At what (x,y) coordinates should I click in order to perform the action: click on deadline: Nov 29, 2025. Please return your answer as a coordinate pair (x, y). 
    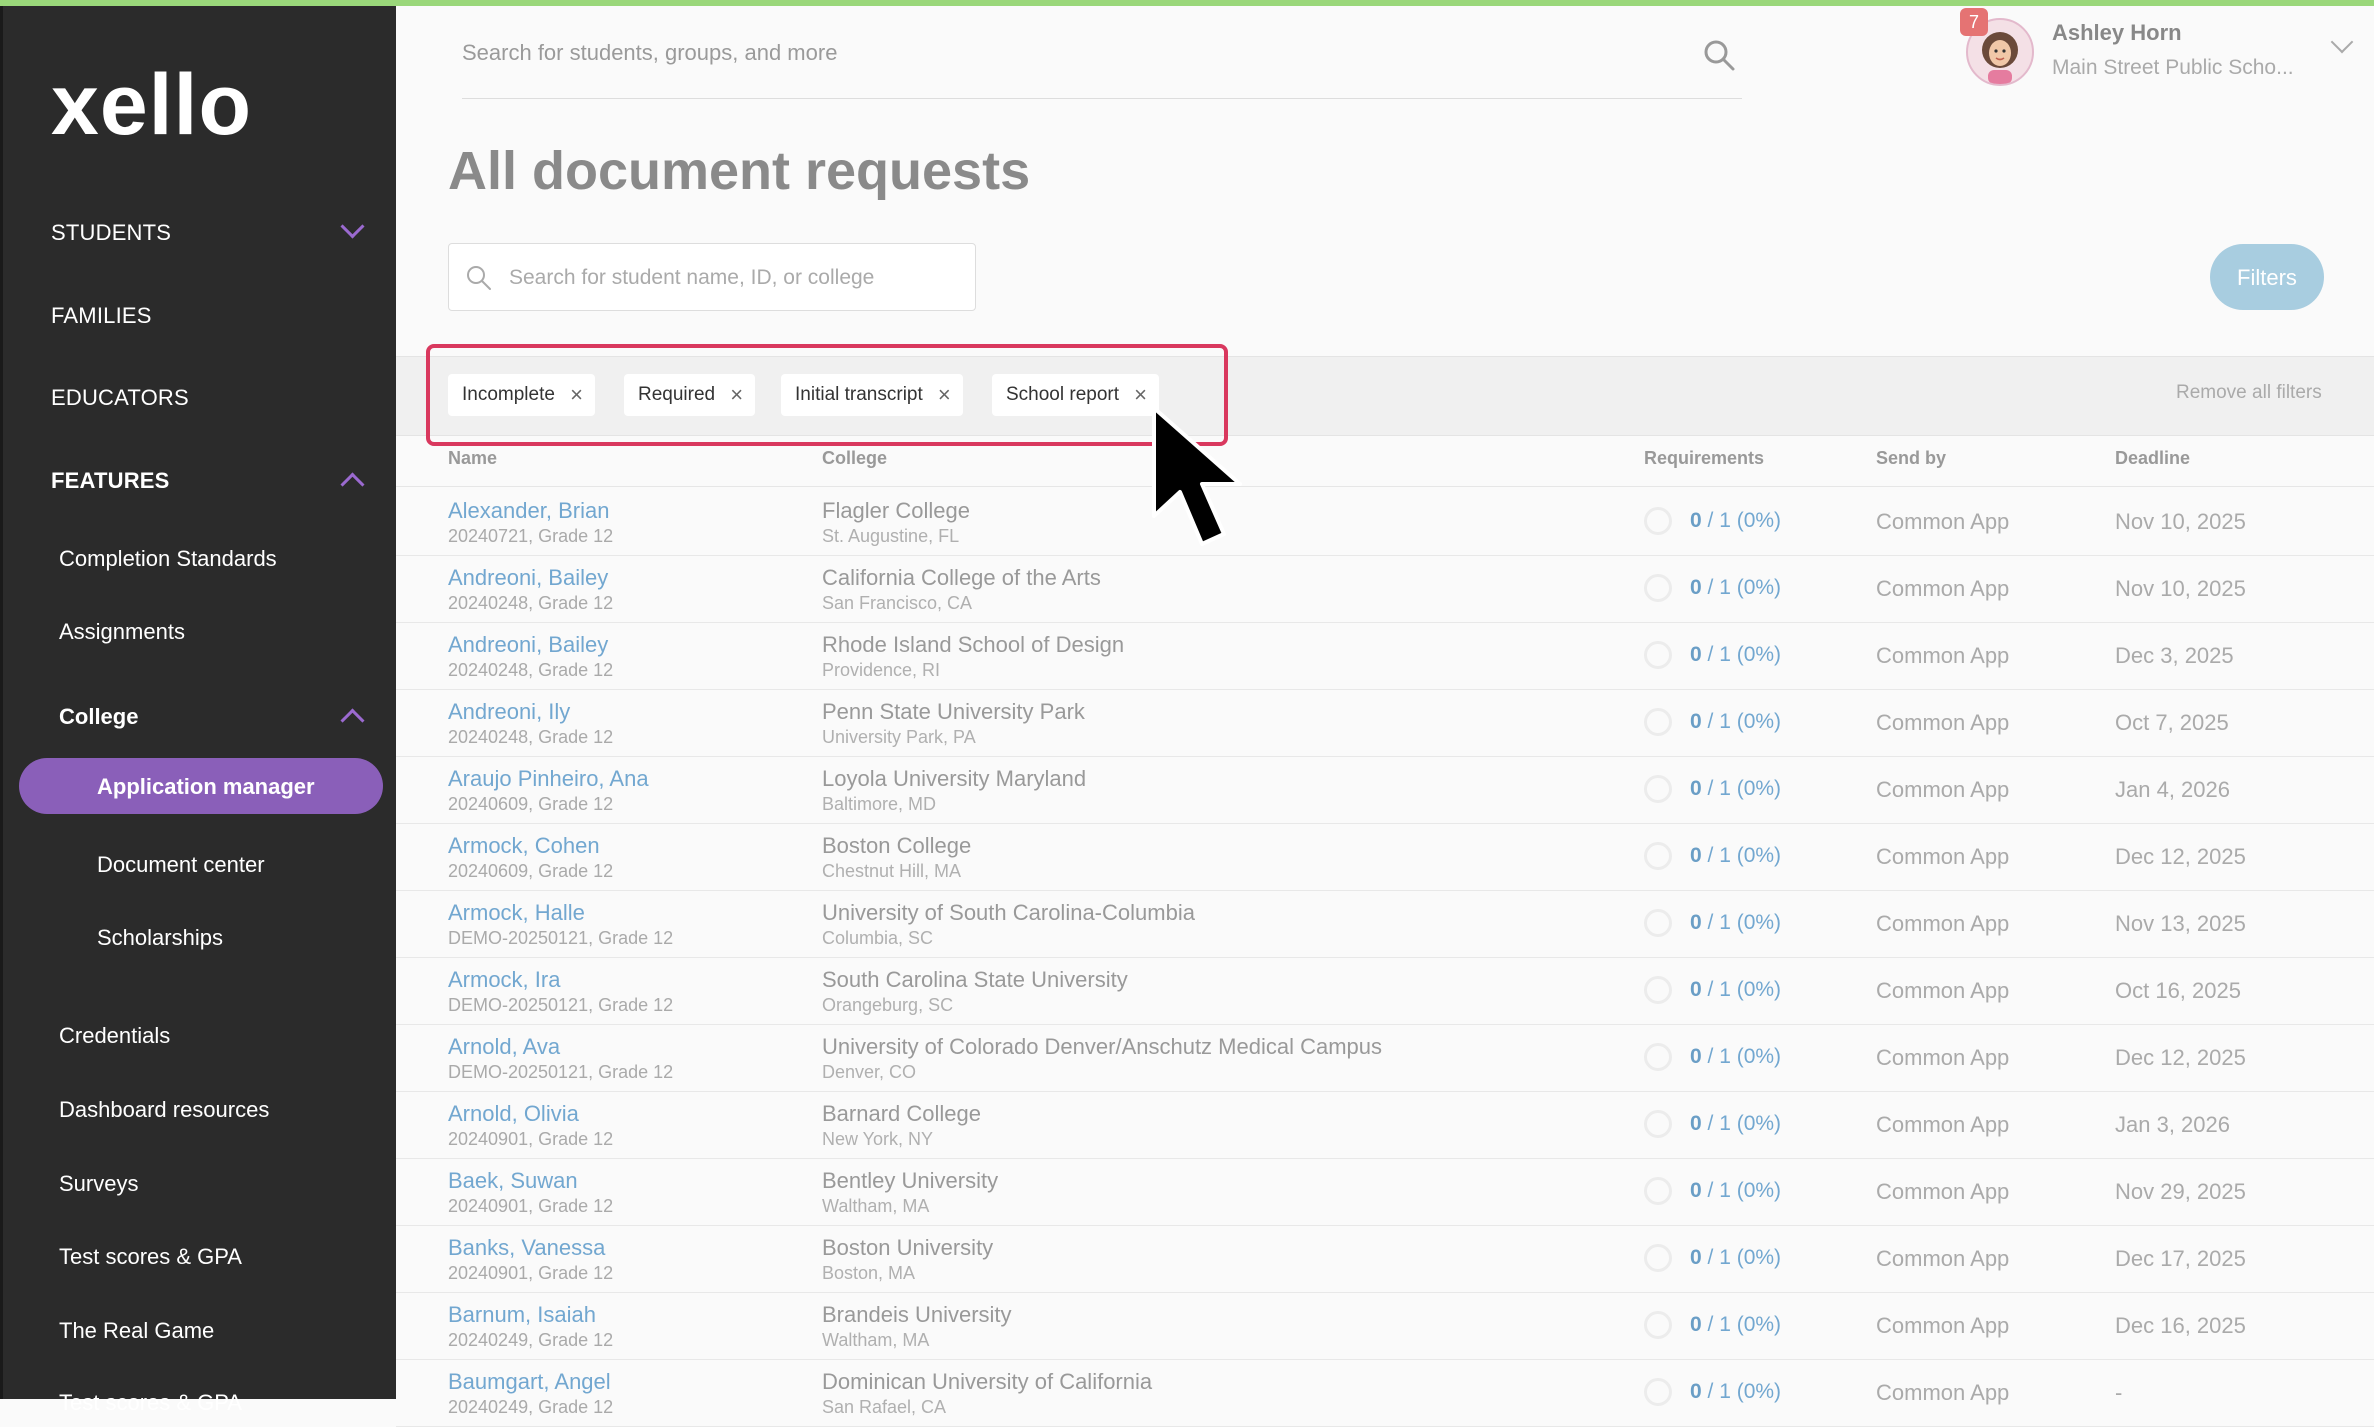
    Looking at the image, I should click on (2180, 1191).